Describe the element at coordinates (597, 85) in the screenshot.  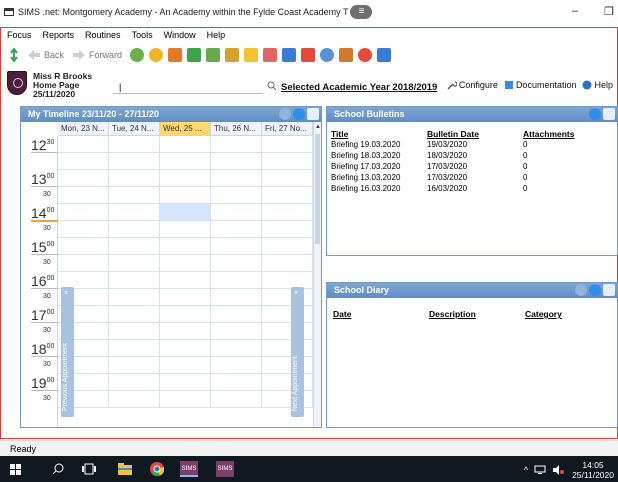
I see `help-link: Help` at that location.